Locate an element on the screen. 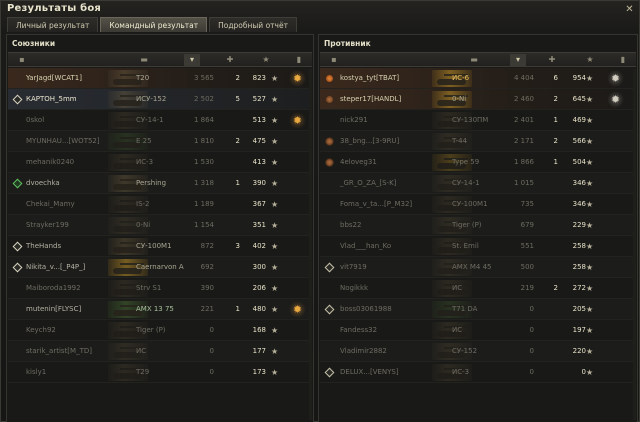  player-row: КАРТОН_5mm ИСУ-152 2 502 5 527 ★ is located at coordinates (160, 99).